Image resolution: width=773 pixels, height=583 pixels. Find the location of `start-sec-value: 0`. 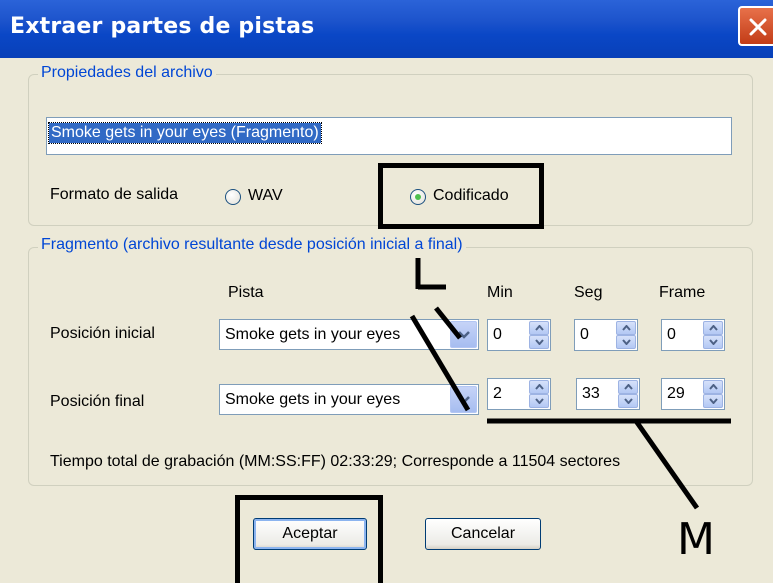

start-sec-value: 0 is located at coordinates (584, 334).